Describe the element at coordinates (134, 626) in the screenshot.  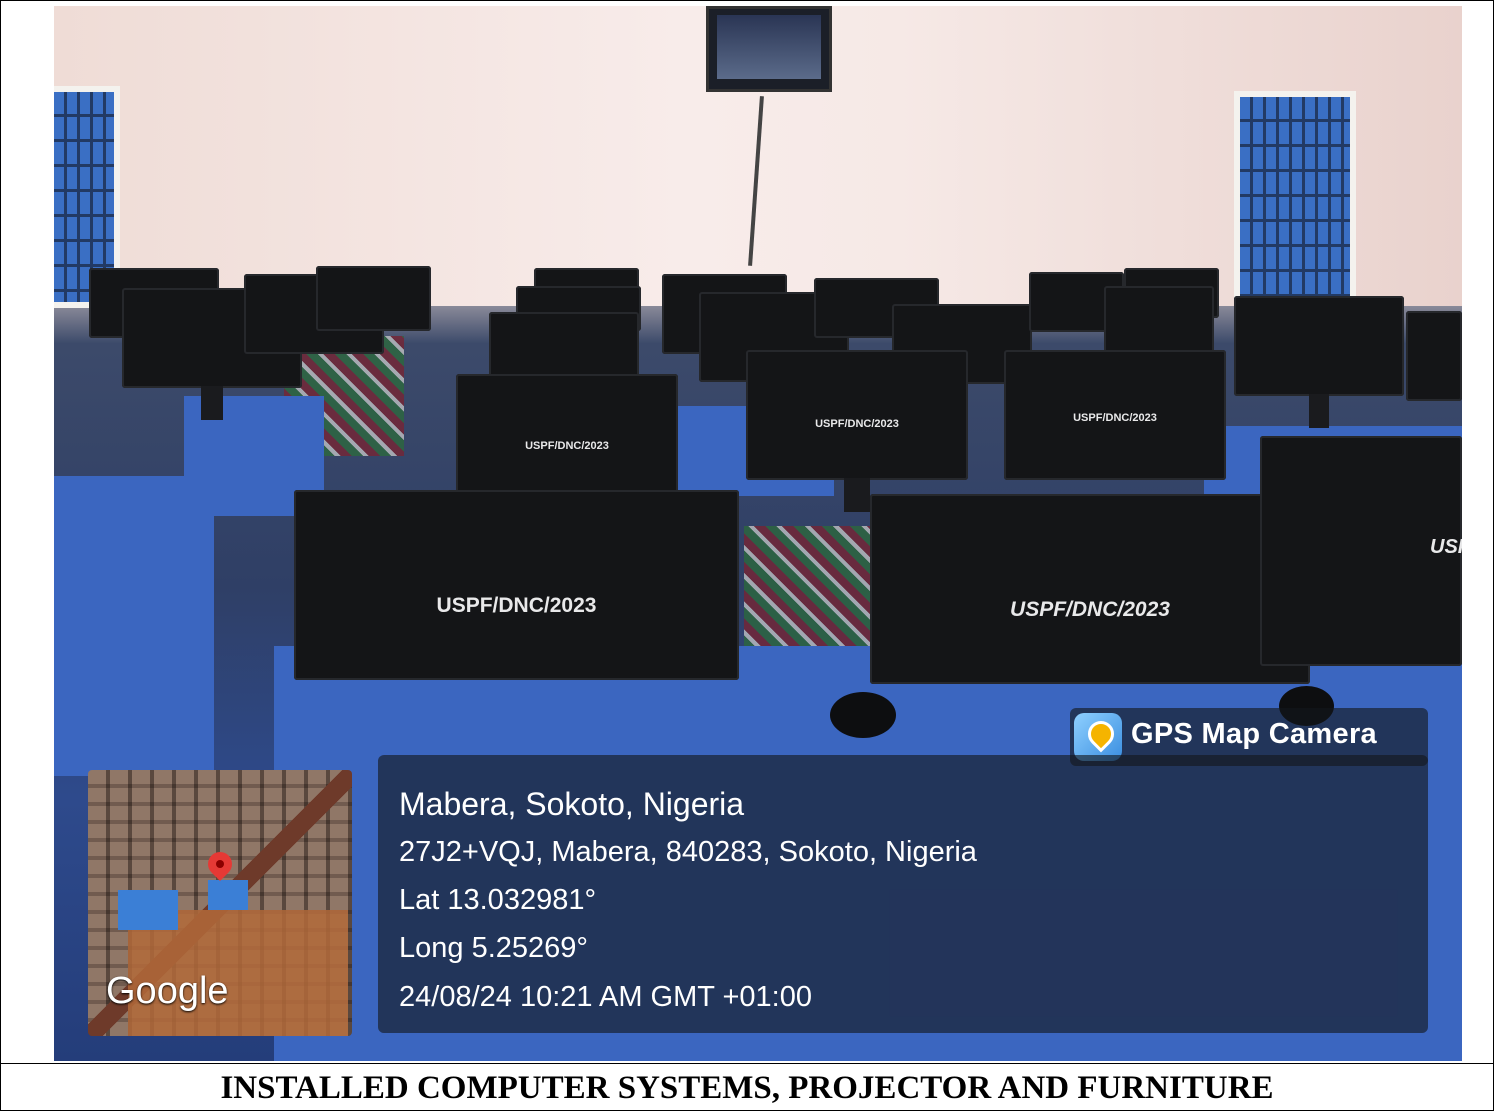
I see `desk-left` at that location.